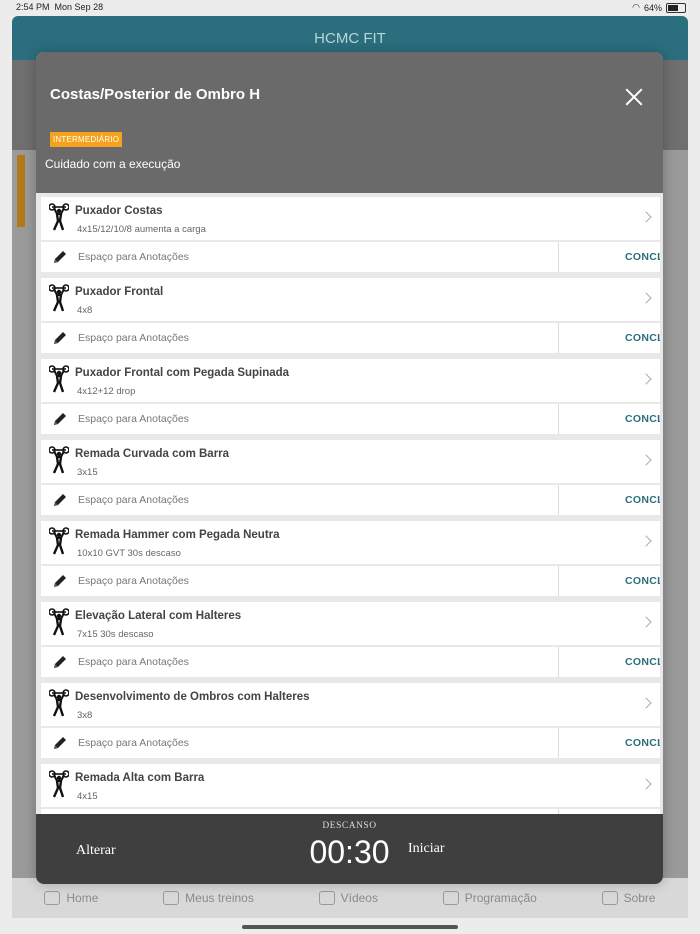 The width and height of the screenshot is (700, 934). What do you see at coordinates (350, 927) in the screenshot?
I see `home-indicator` at bounding box center [350, 927].